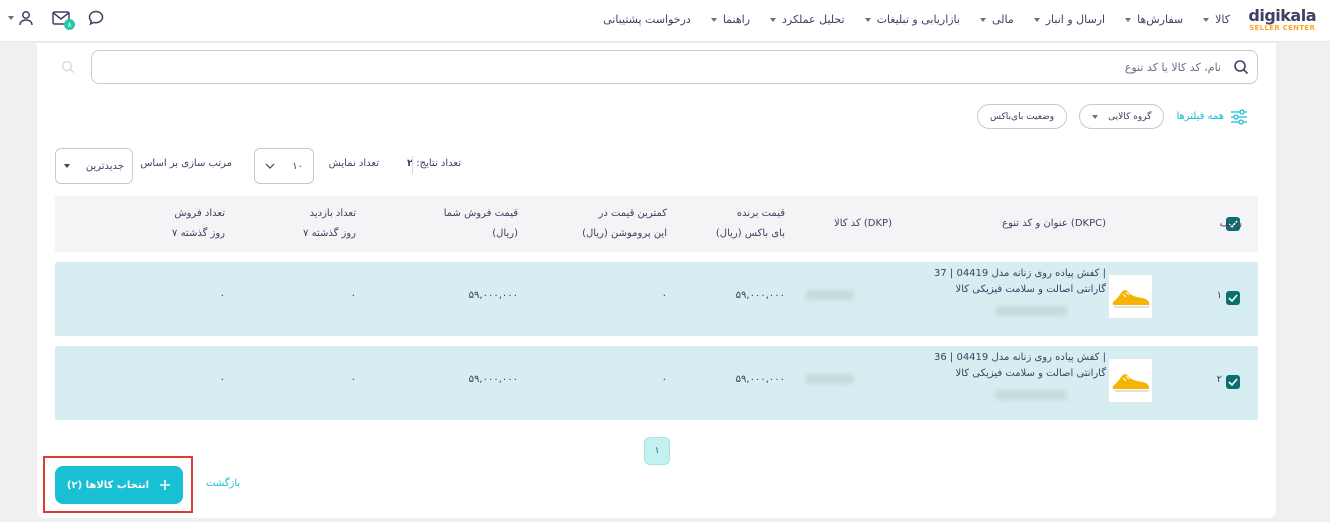 This screenshot has height=522, width=1330. I want to click on messages-button: ۸, so click(63, 20).